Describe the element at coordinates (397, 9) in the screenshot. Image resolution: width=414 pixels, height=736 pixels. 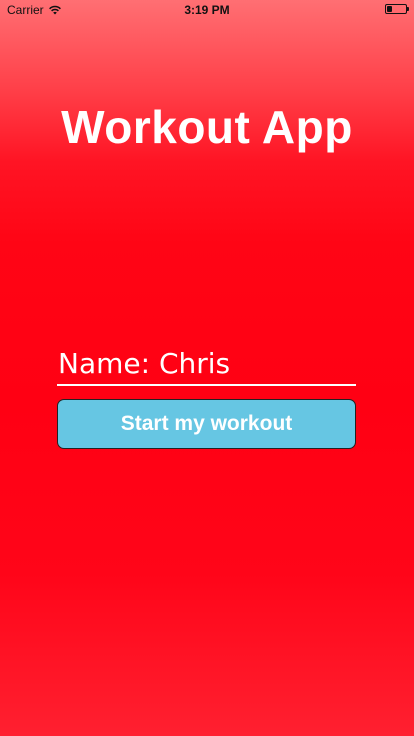
I see `battery-icon` at that location.